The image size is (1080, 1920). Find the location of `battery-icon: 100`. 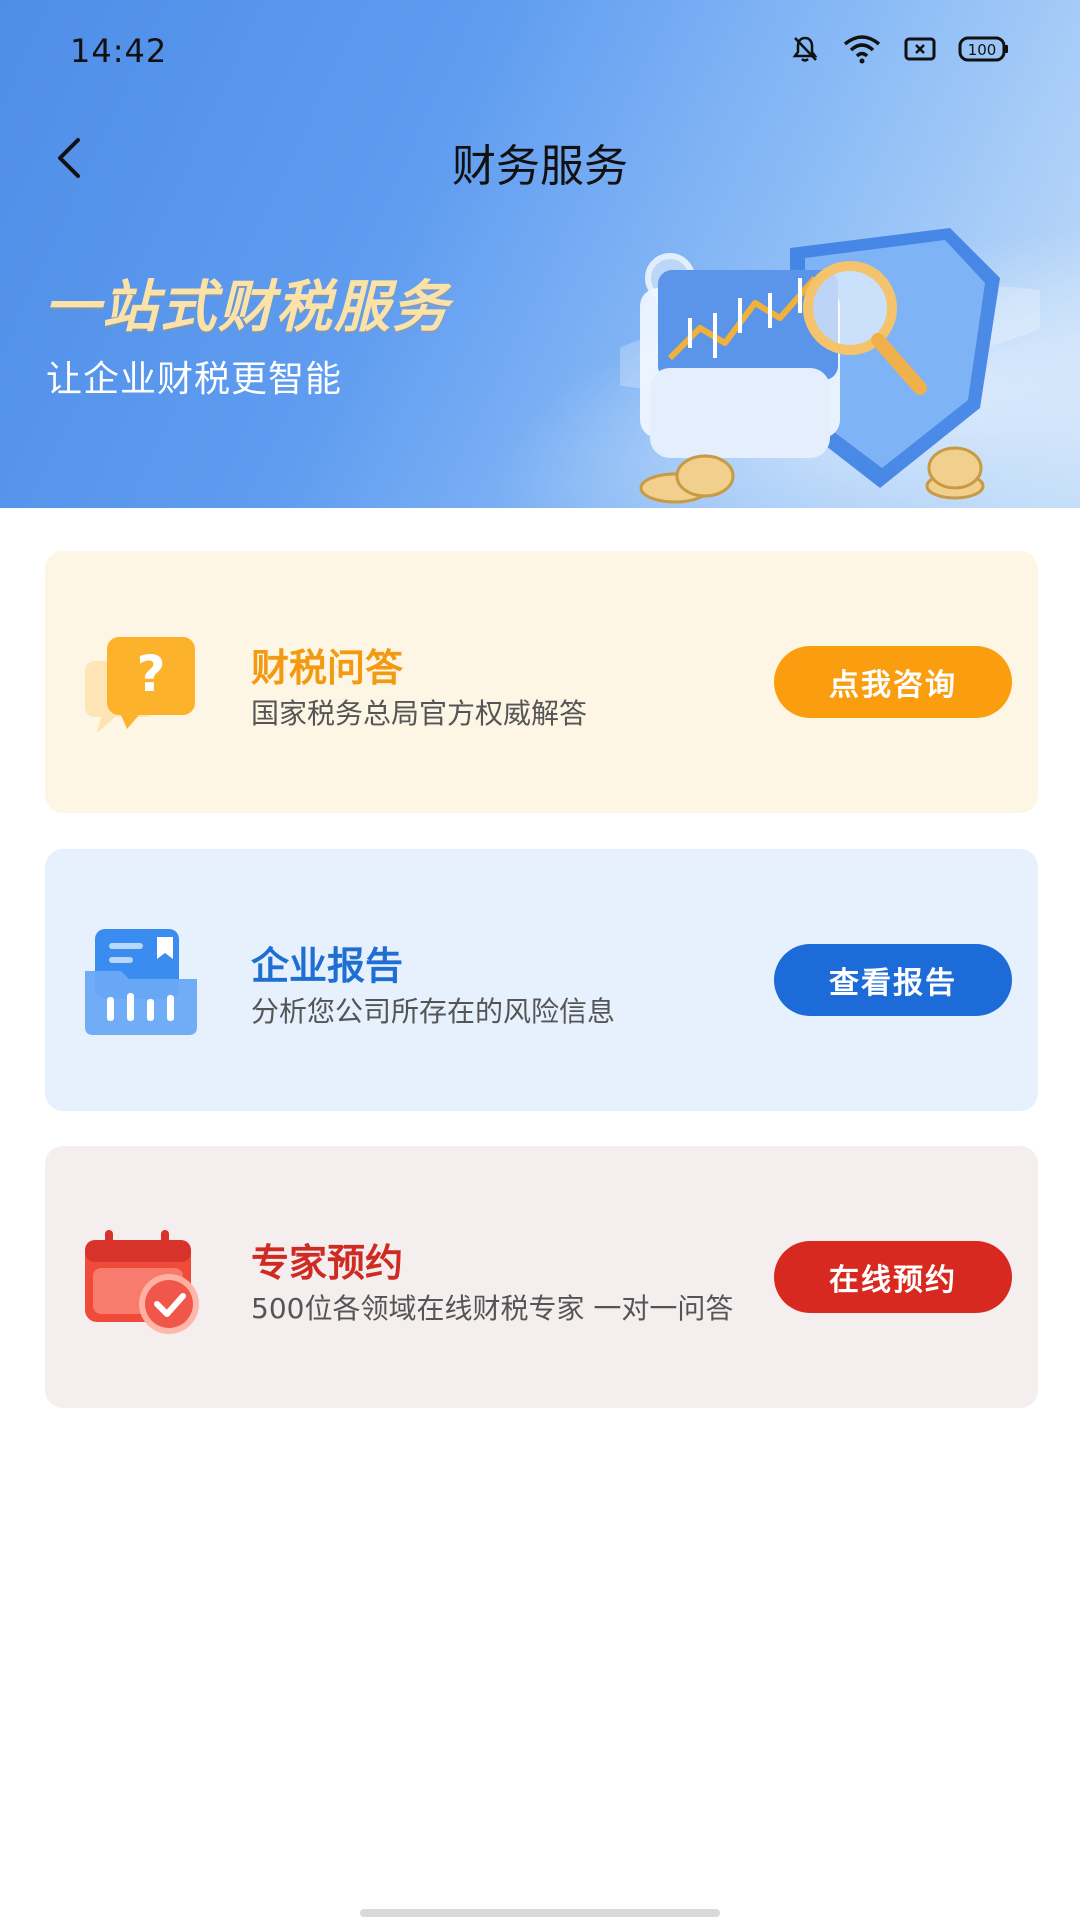

battery-icon: 100 is located at coordinates (984, 49).